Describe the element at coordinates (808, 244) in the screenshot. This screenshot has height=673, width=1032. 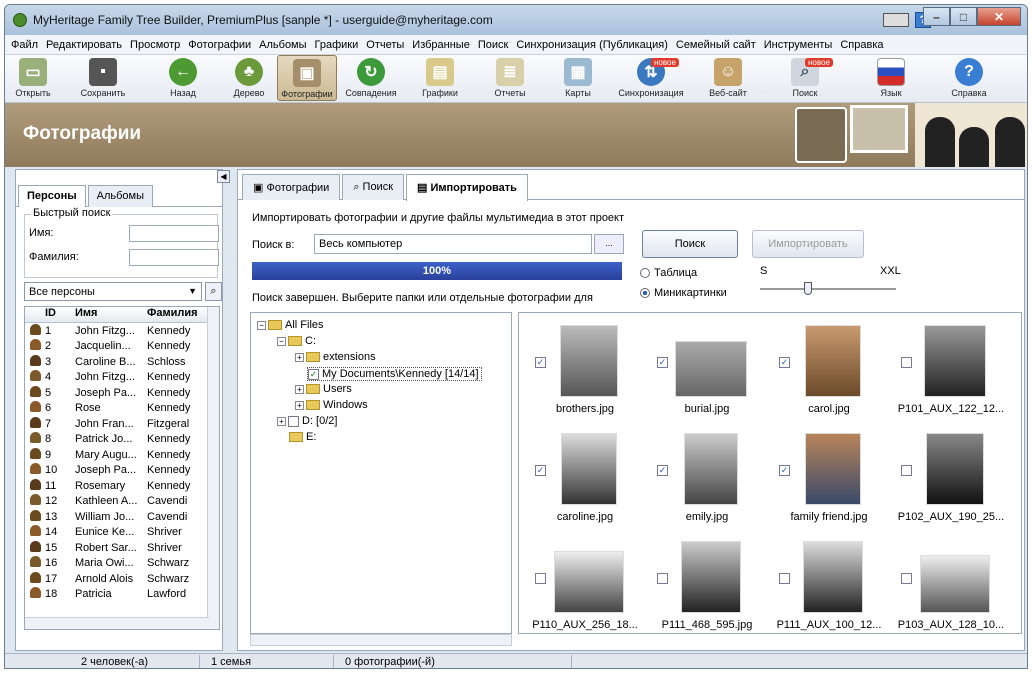
I see `import-button: Импортировать` at that location.